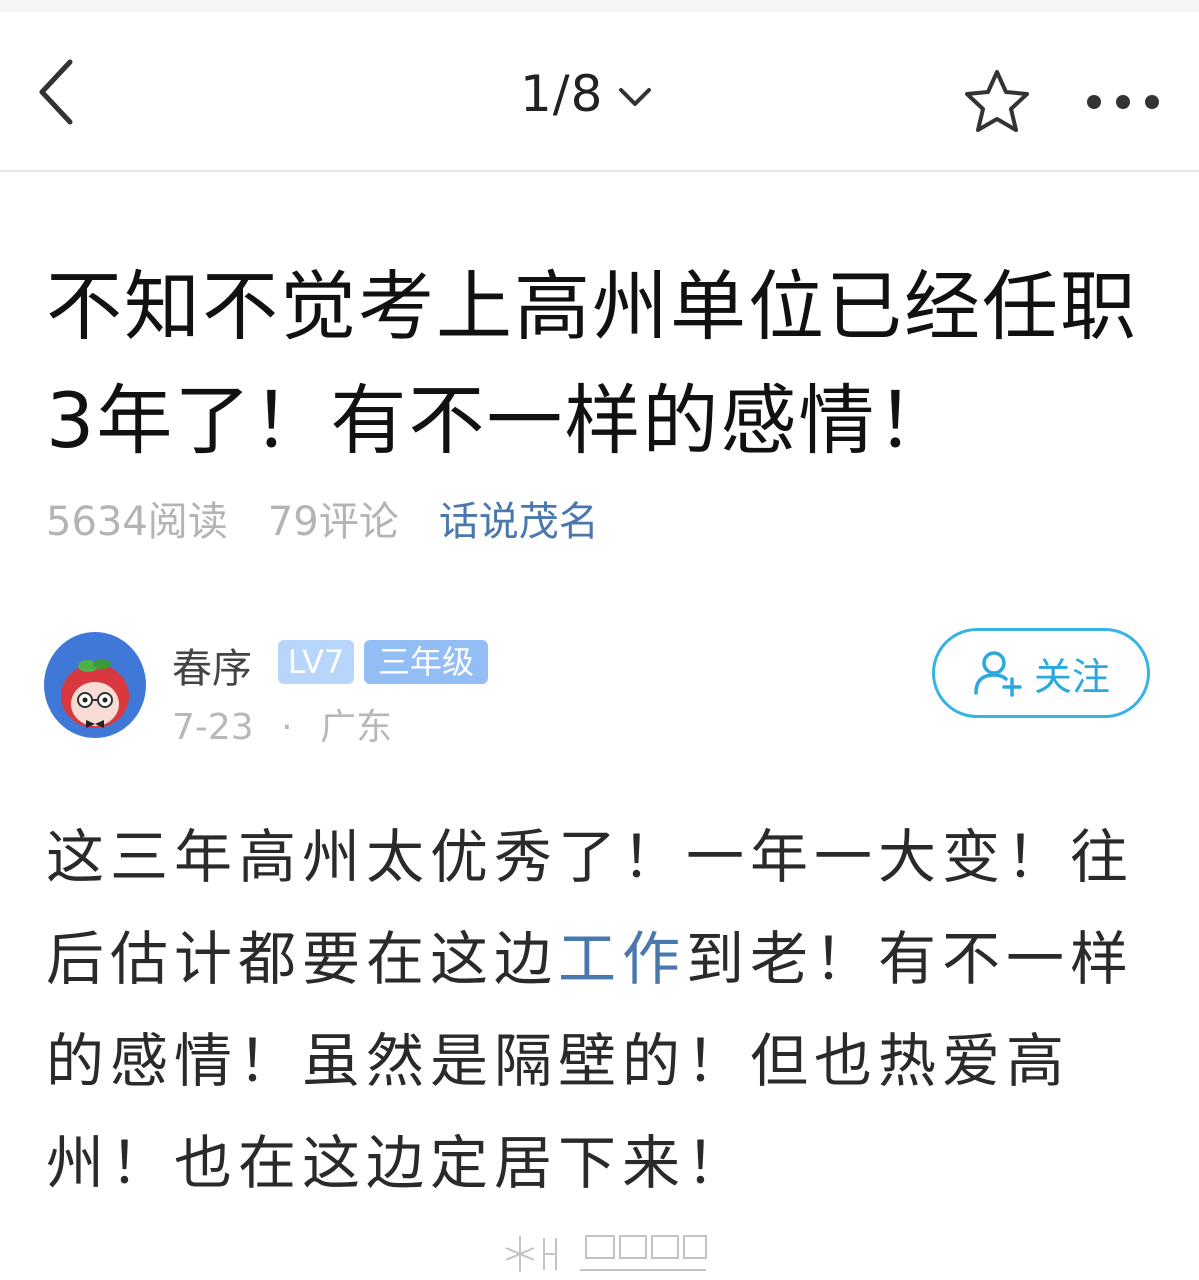  I want to click on post-title: 不知不觉考上高州单位已经任职3年了！有不一样的感情！, so click(592, 363).